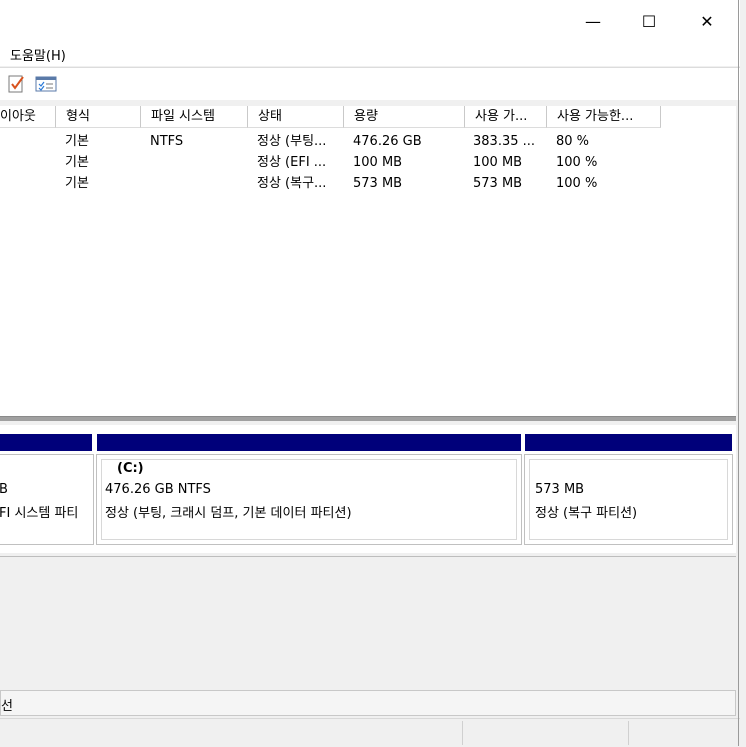 The height and width of the screenshot is (747, 746). What do you see at coordinates (167, 141) in the screenshot?
I see `cell-filesystem: NTFS` at bounding box center [167, 141].